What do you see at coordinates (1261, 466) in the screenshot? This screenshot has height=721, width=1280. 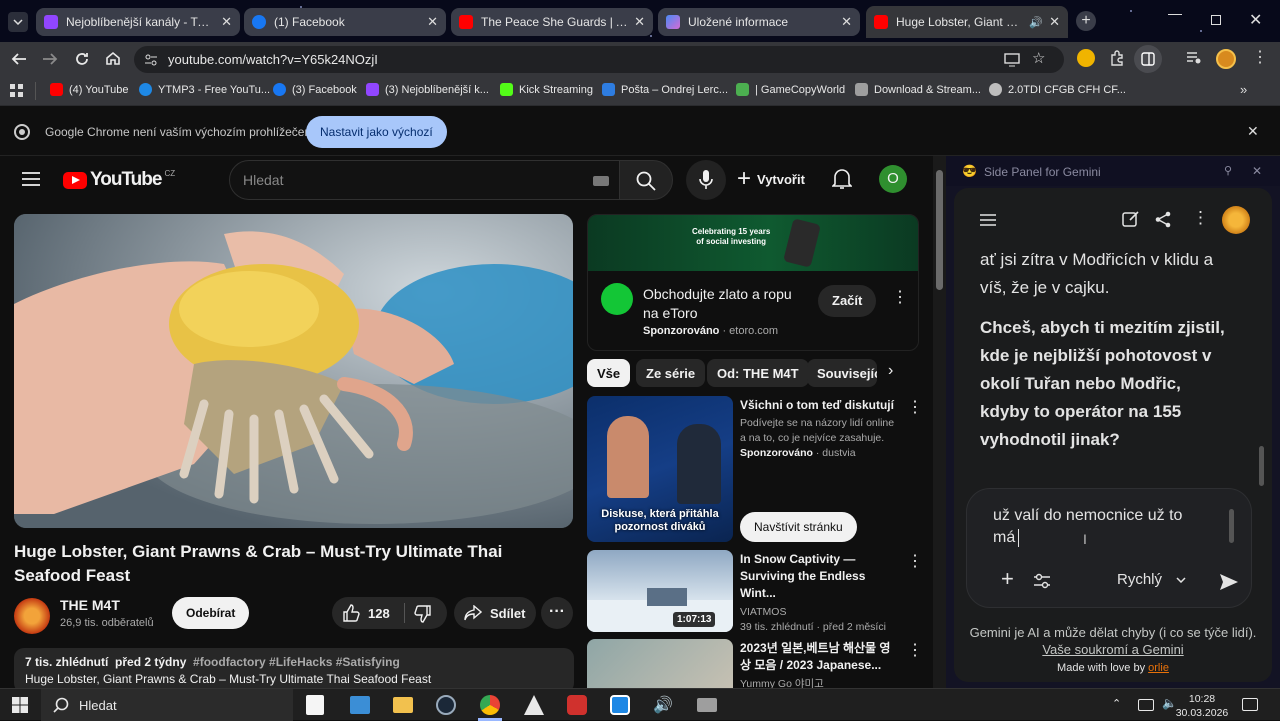 I see `chat-scrollbar-thumb` at bounding box center [1261, 466].